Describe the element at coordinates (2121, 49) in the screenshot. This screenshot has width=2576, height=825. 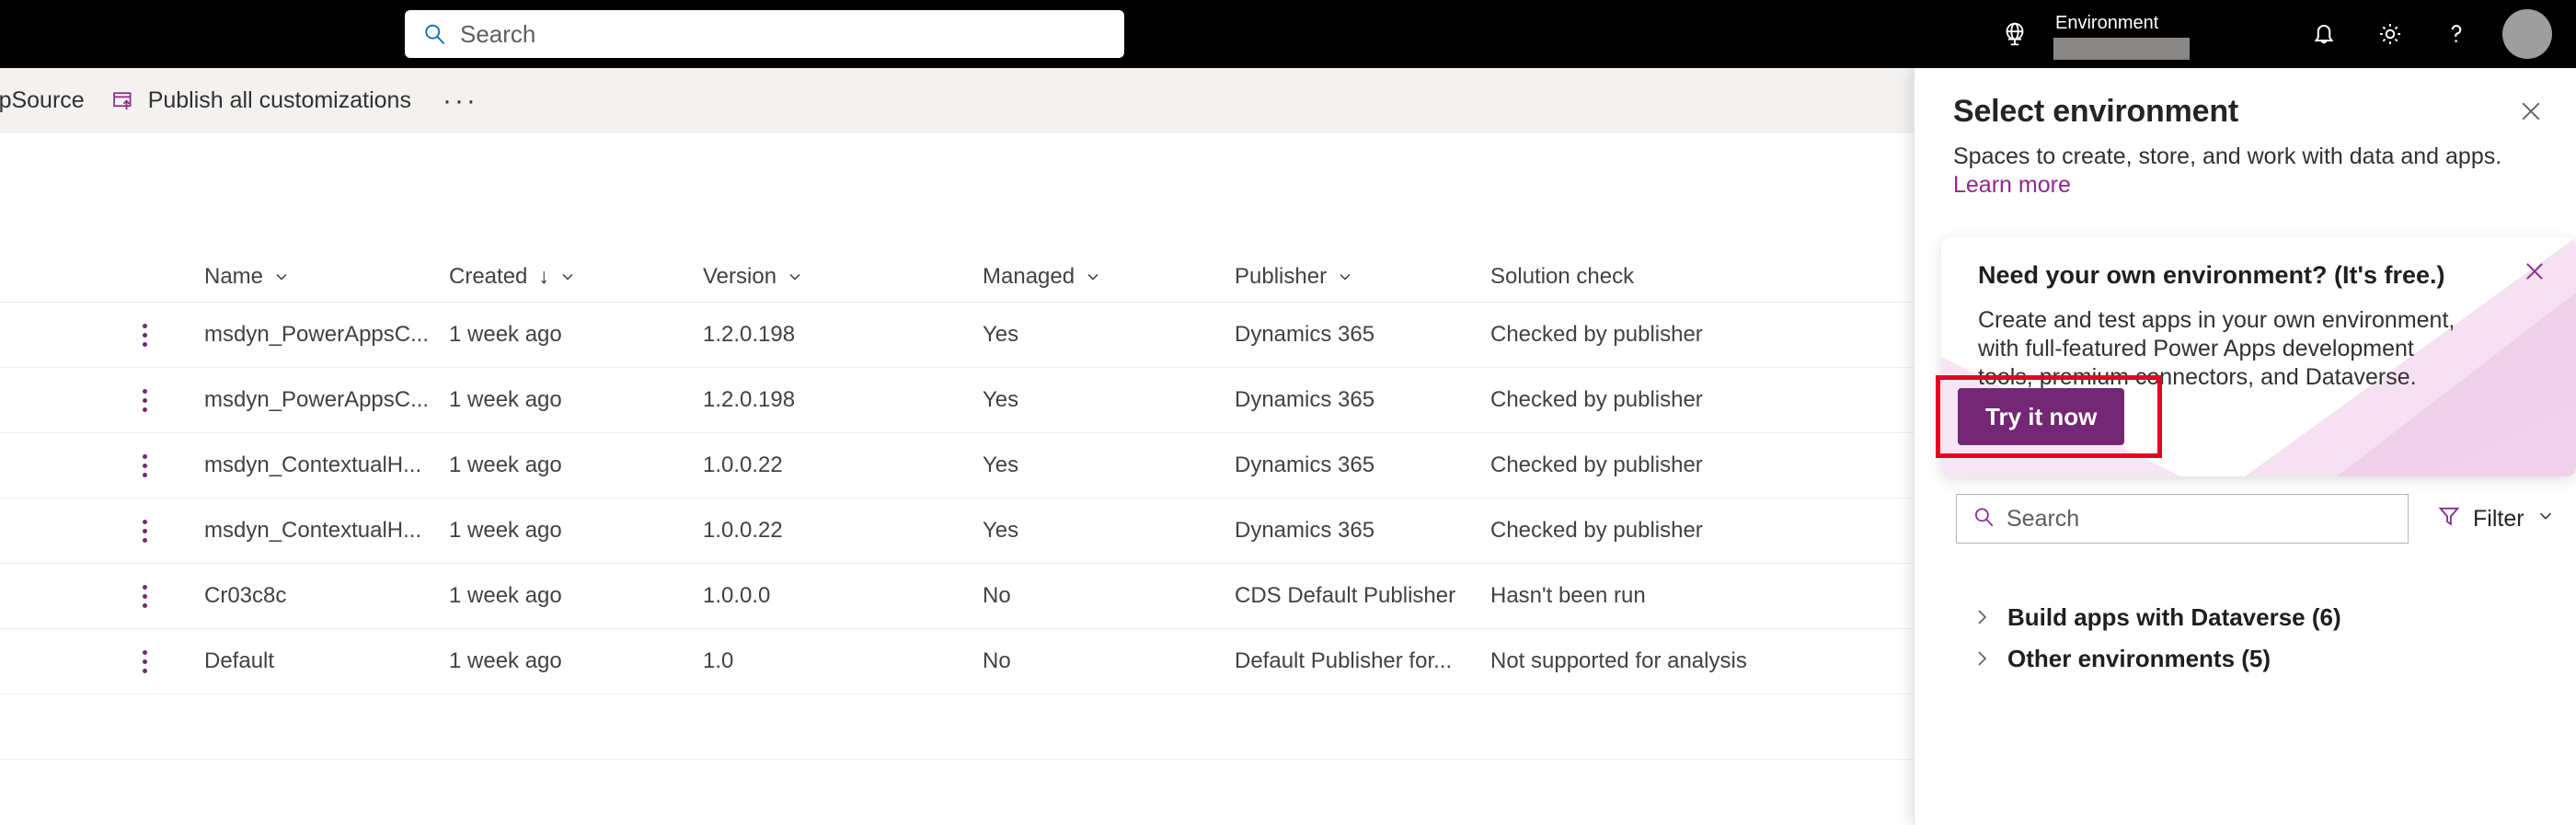
I see `environment-name-redacted` at that location.